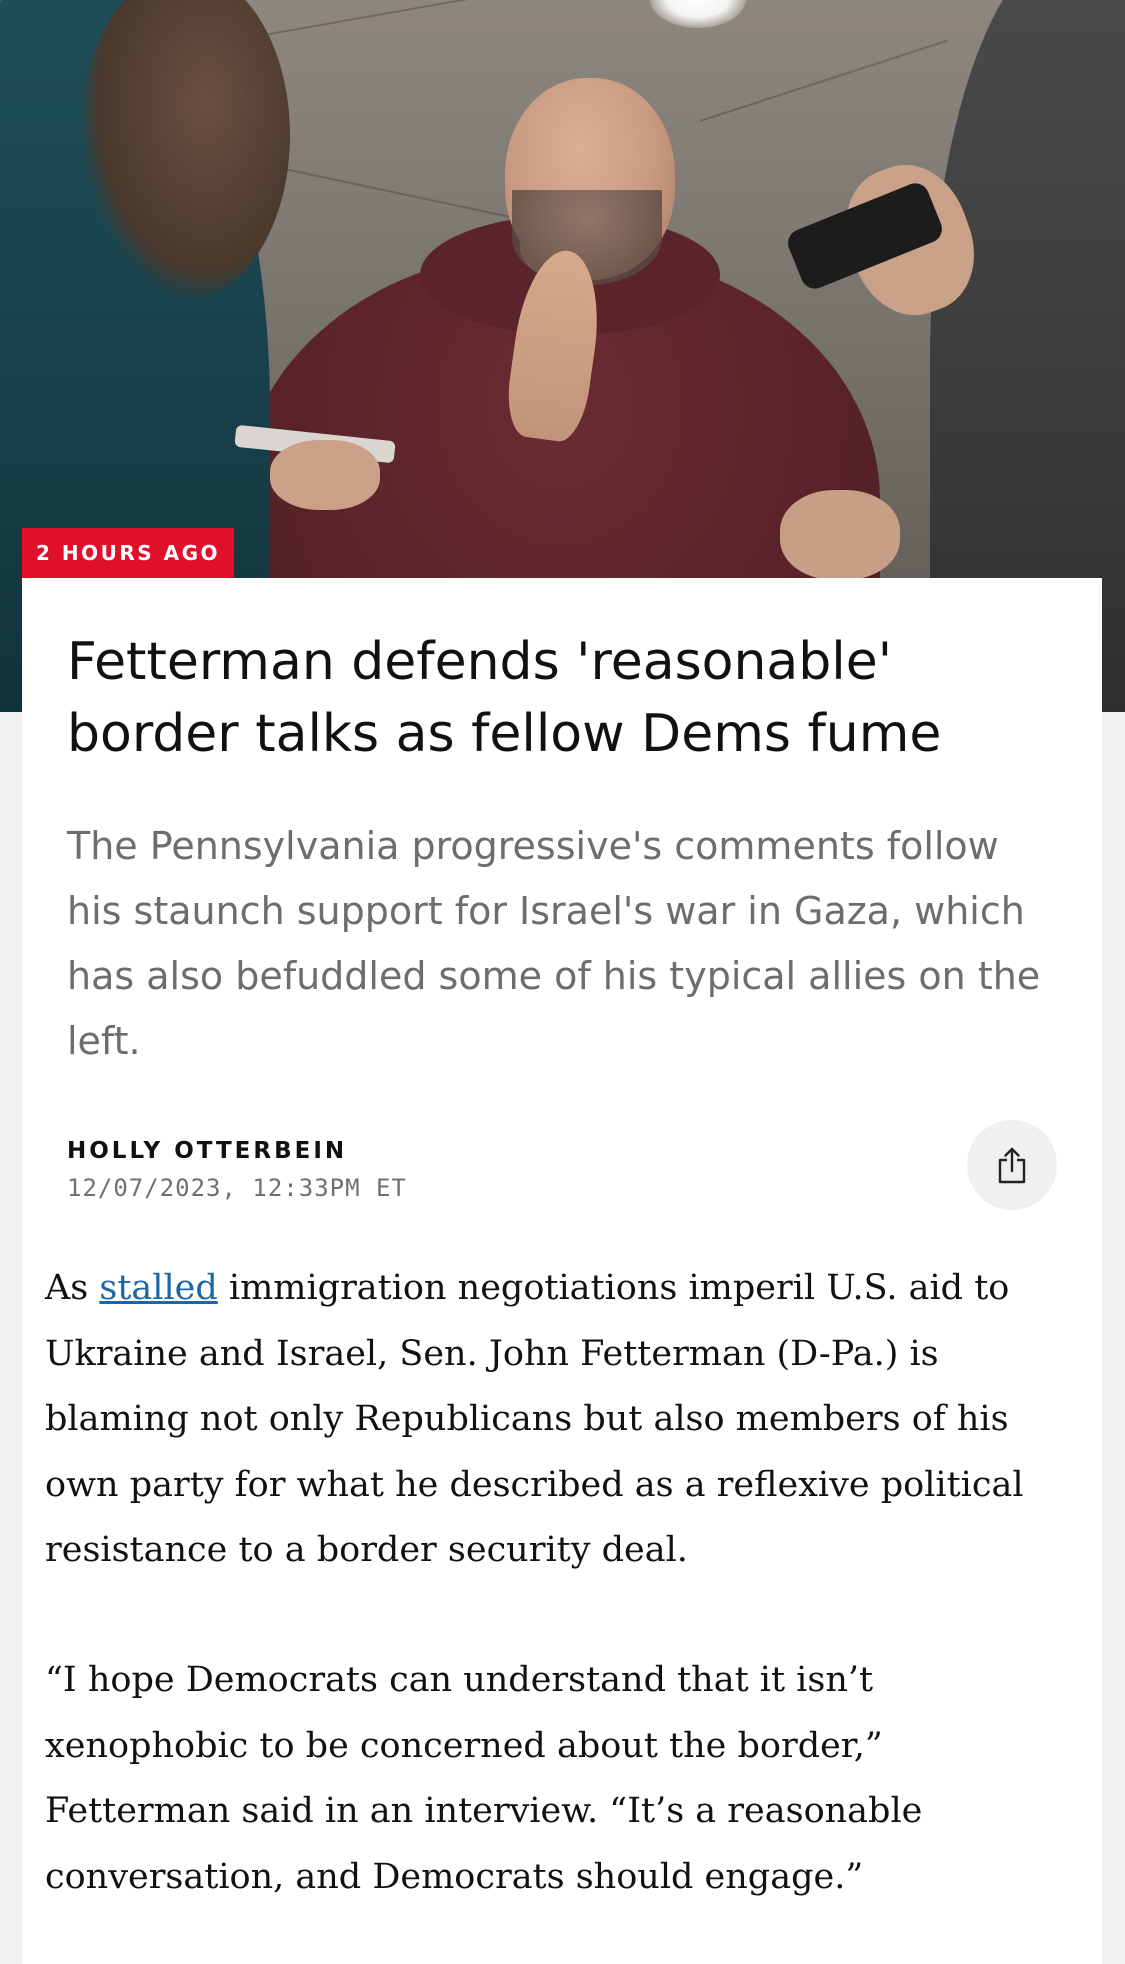 The width and height of the screenshot is (1125, 1964). What do you see at coordinates (72, 1288) in the screenshot?
I see `paragraph-1-lead: As` at bounding box center [72, 1288].